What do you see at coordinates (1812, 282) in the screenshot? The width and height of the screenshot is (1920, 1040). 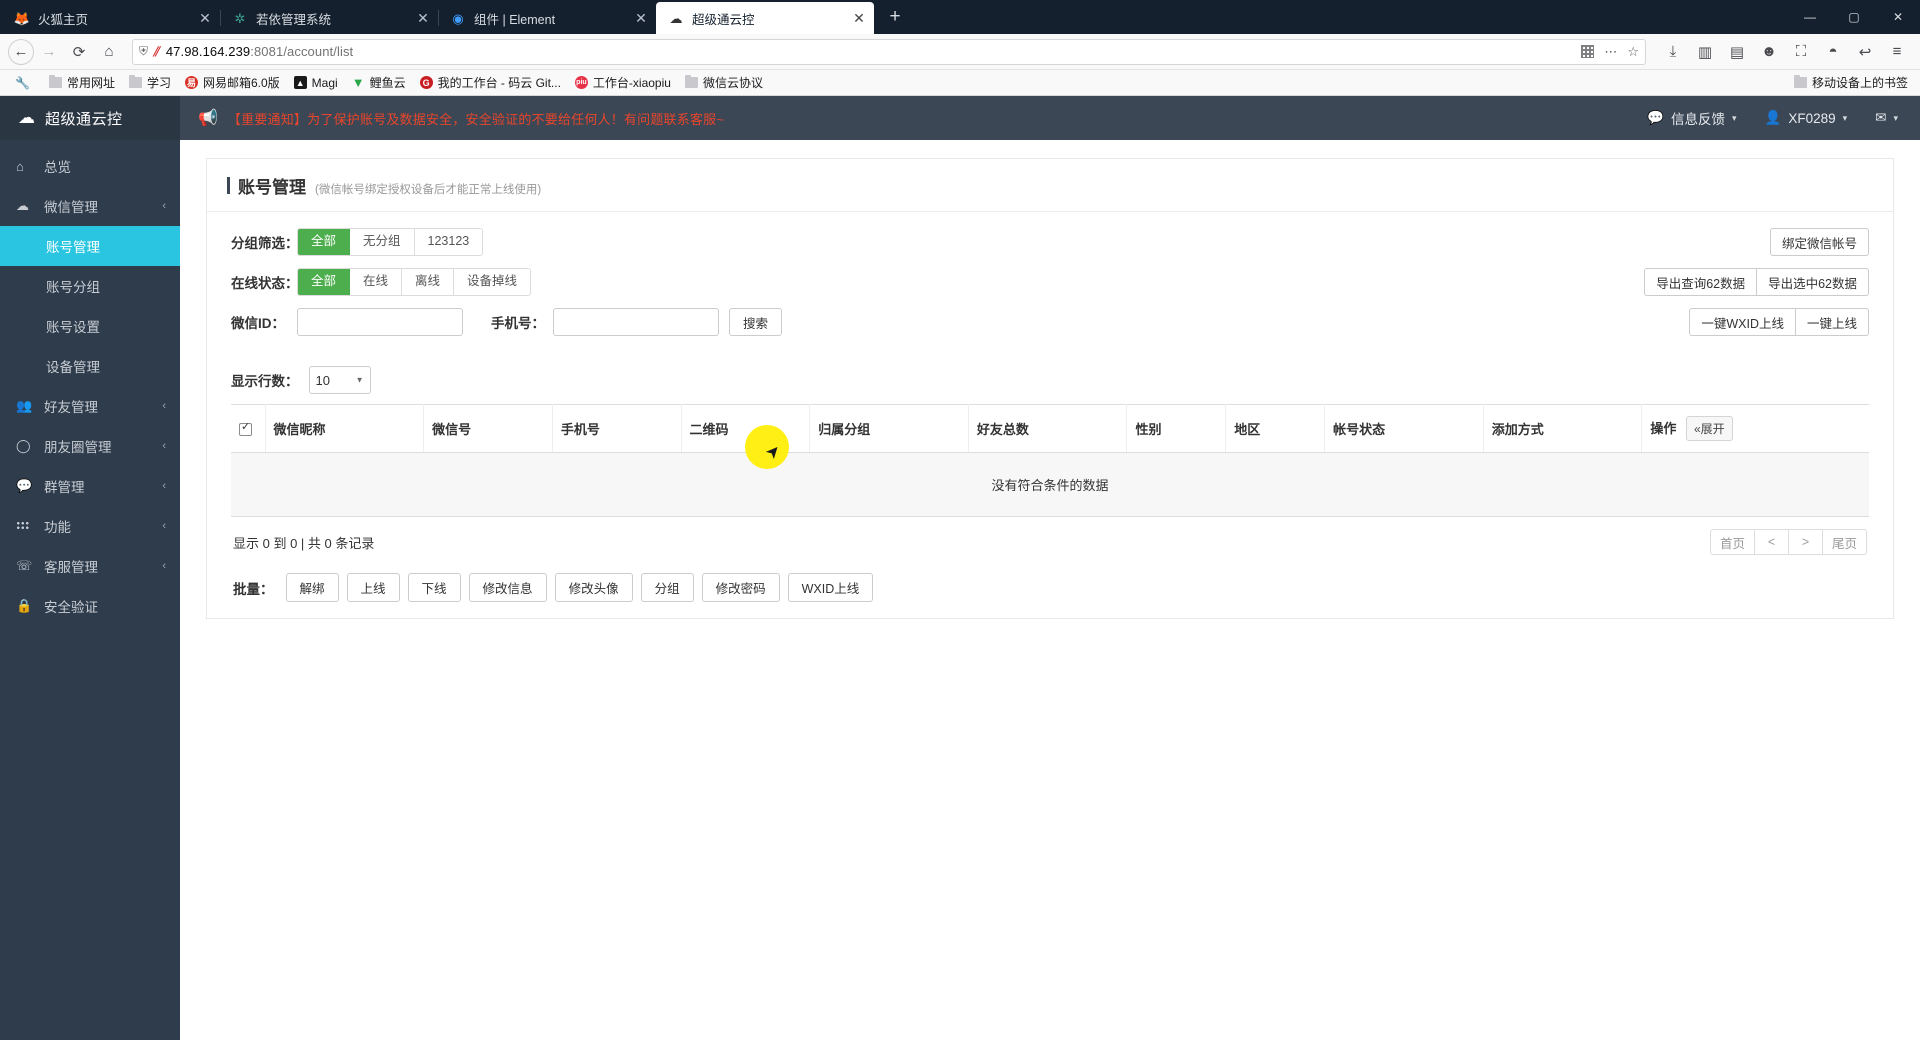 I see `export-selected-button: 导出选中62数据` at bounding box center [1812, 282].